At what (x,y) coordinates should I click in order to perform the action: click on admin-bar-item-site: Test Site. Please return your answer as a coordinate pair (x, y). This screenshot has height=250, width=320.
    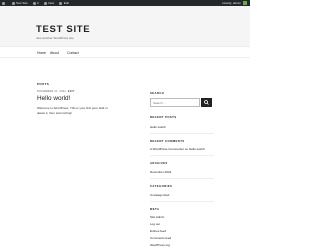
    Looking at the image, I should click on (19, 3).